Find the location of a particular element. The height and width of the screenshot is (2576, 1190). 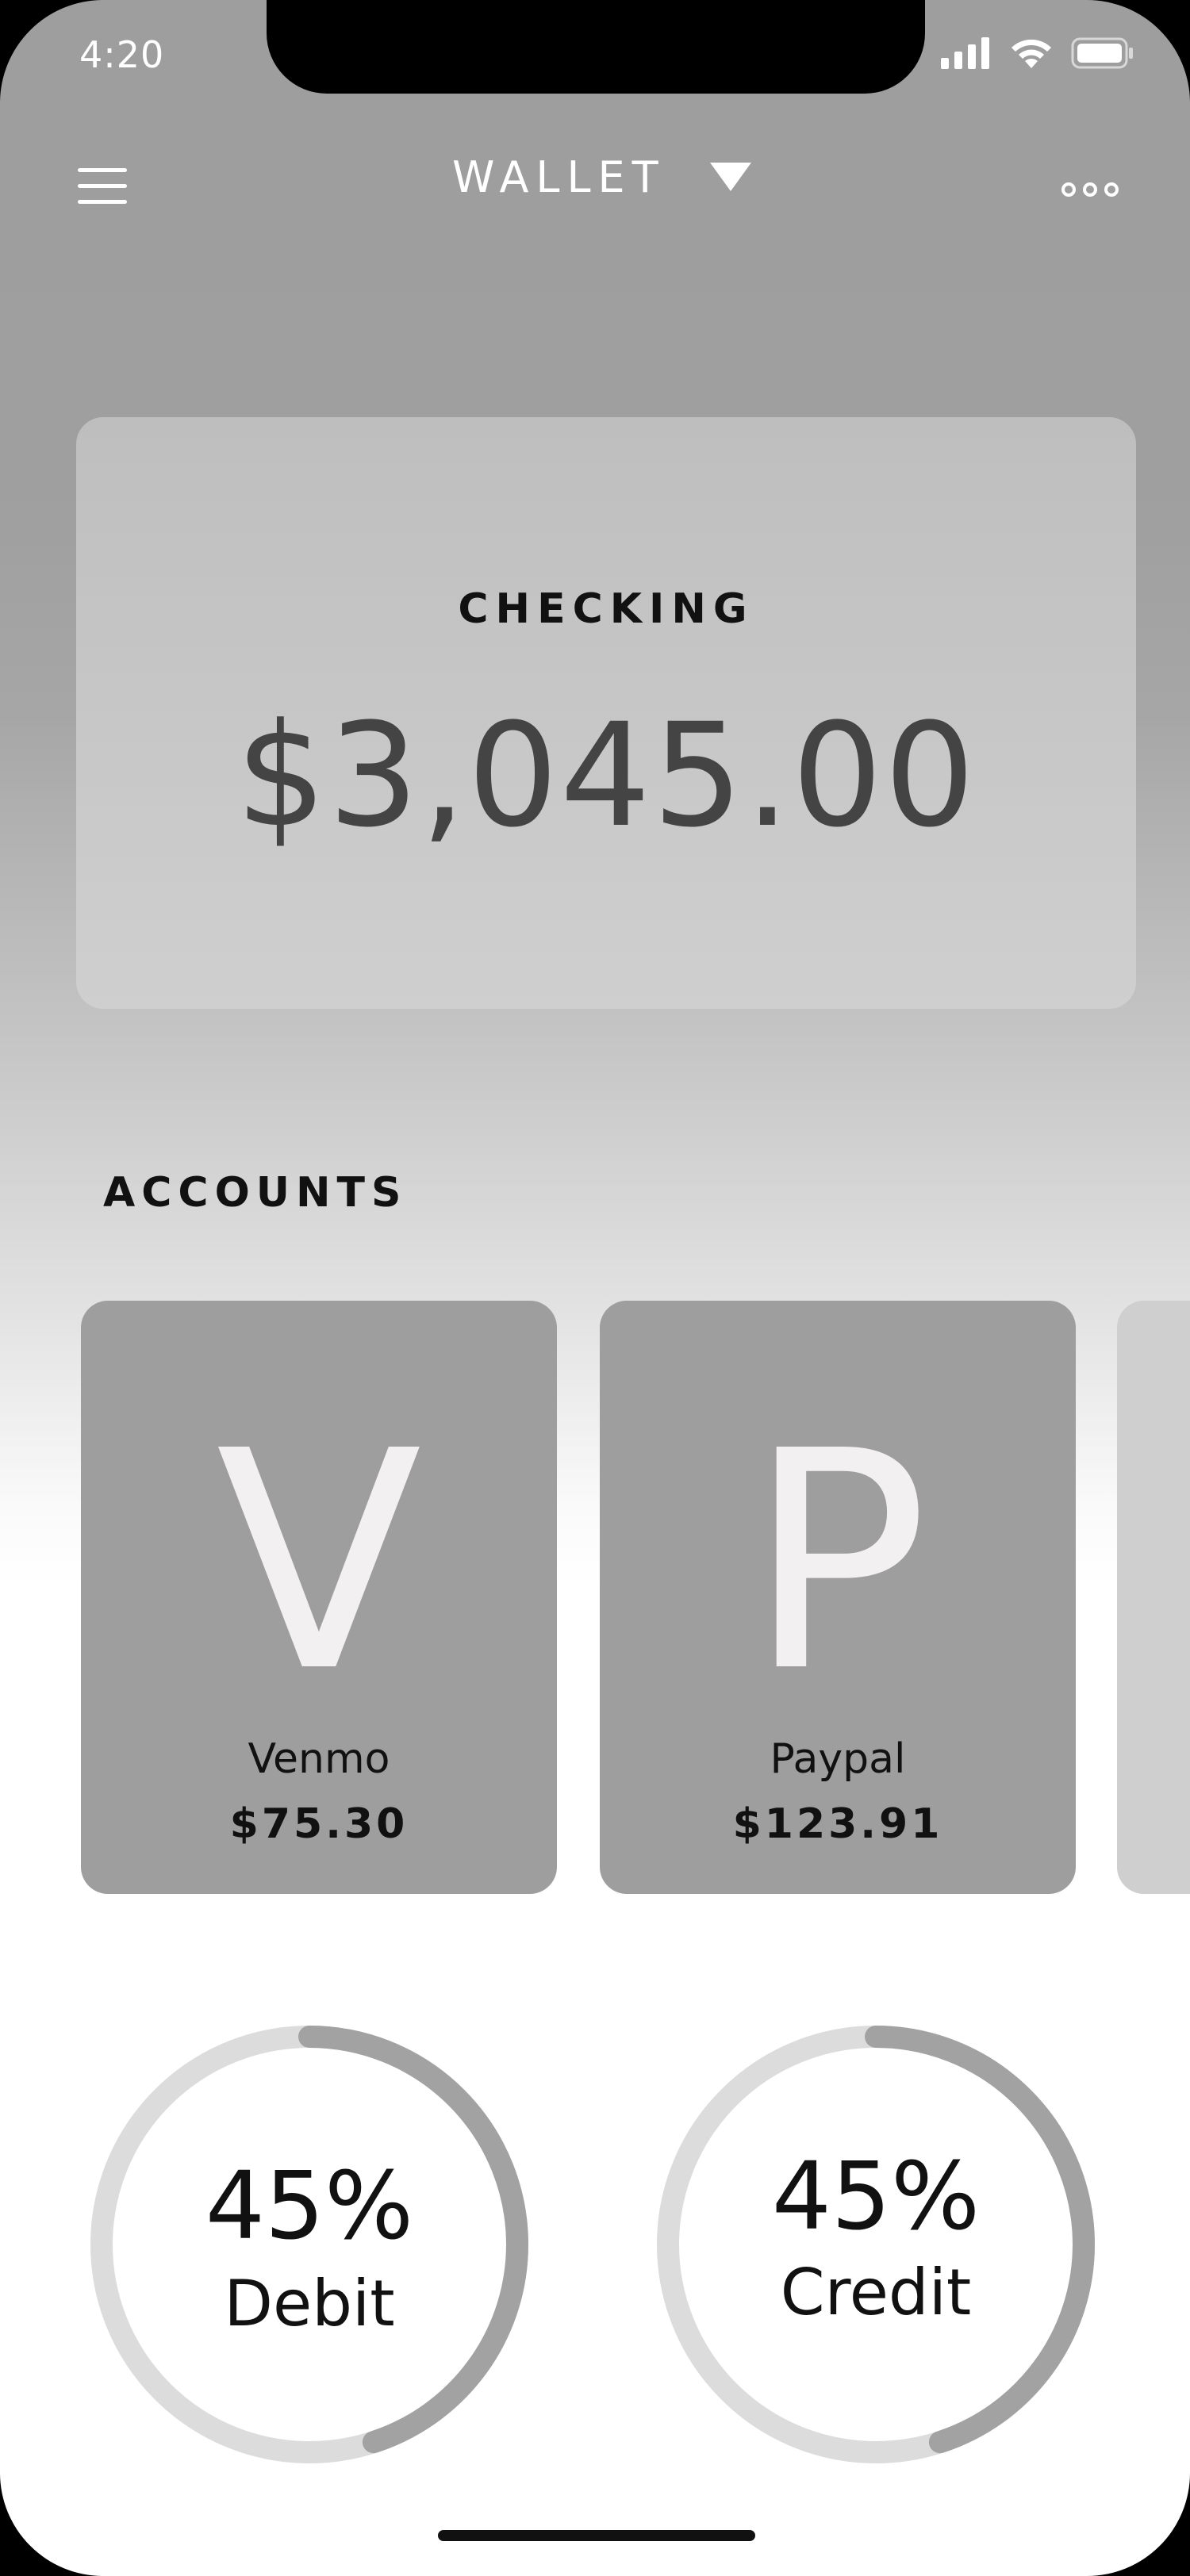

debit-gauge: 45% Debit is located at coordinates (309, 2244).